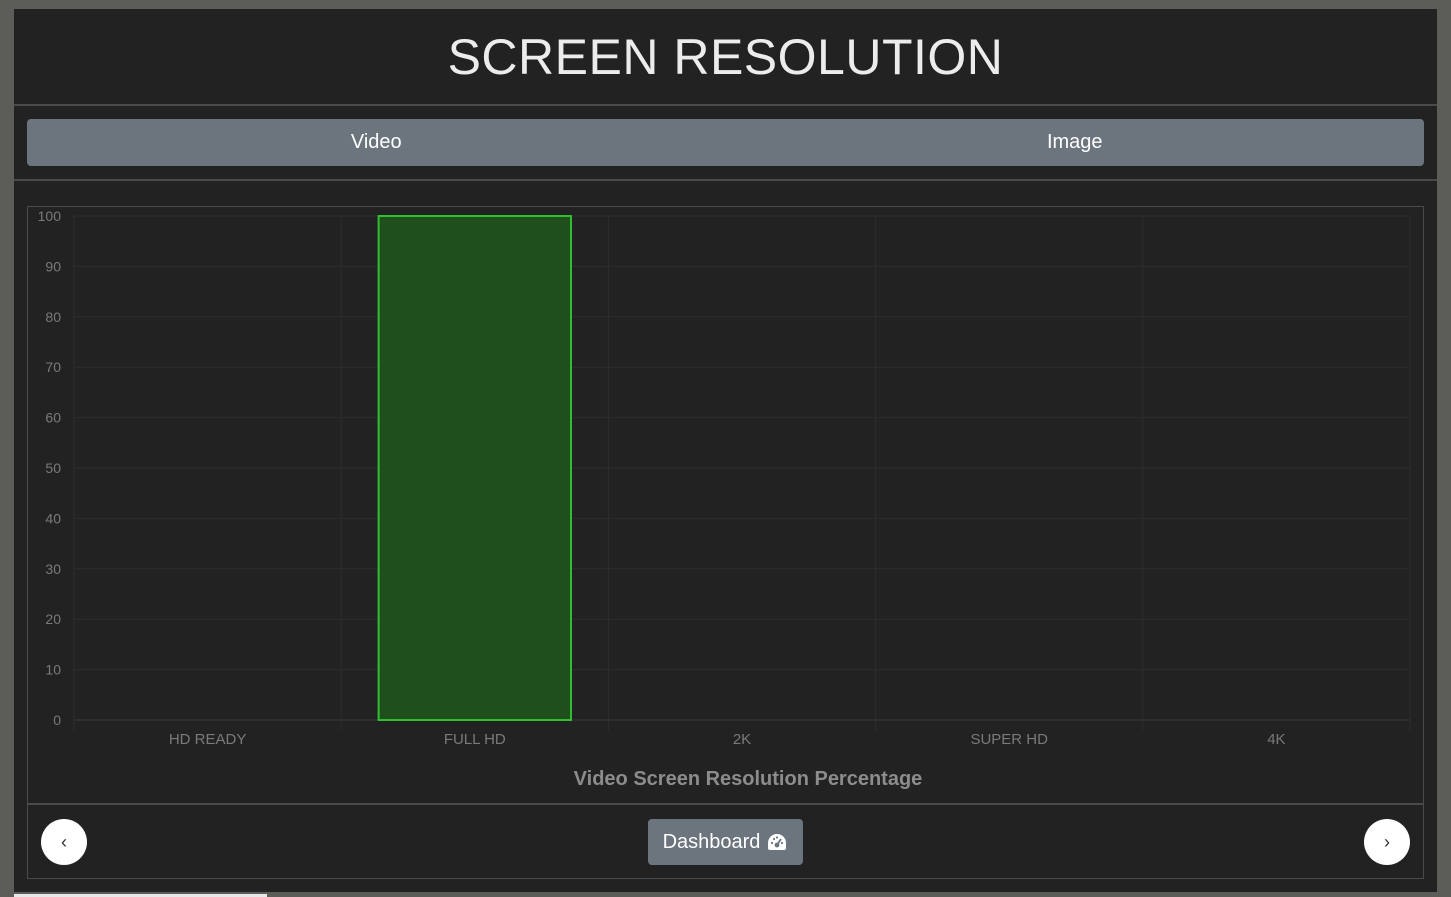  I want to click on y-tick-label: 70, so click(53, 367).